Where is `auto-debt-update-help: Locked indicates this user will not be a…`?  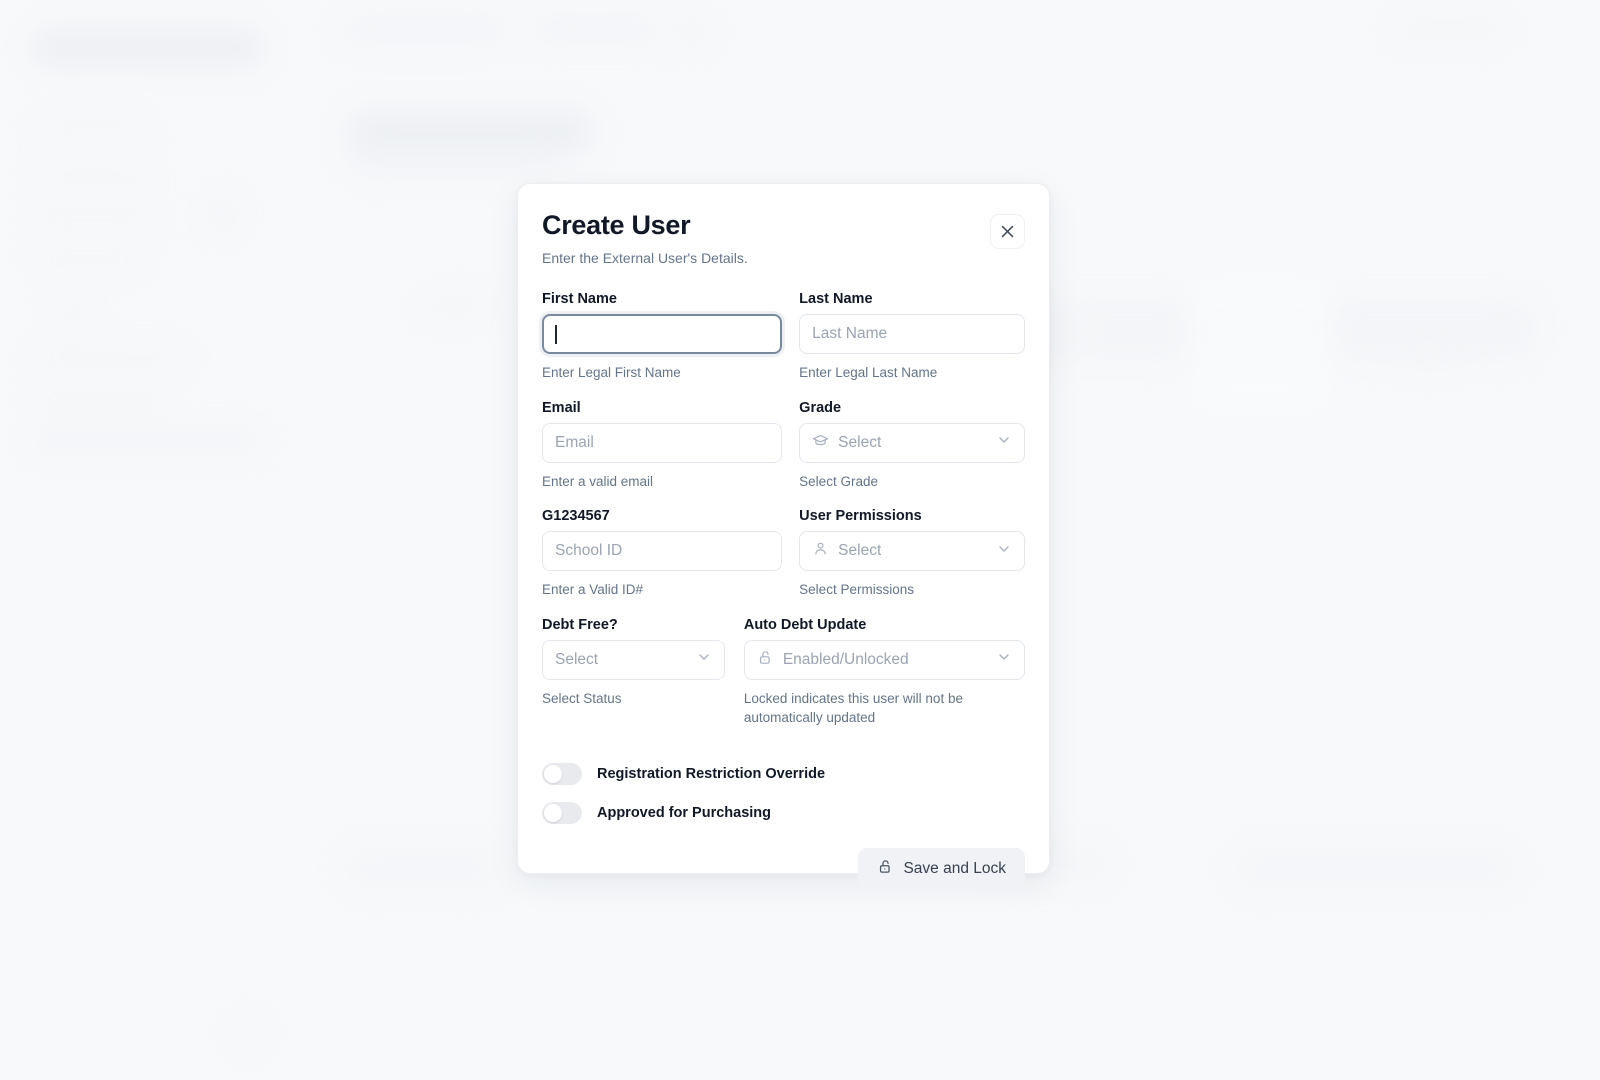
auto-debt-update-help: Locked indicates this user will not be a… is located at coordinates (853, 708).